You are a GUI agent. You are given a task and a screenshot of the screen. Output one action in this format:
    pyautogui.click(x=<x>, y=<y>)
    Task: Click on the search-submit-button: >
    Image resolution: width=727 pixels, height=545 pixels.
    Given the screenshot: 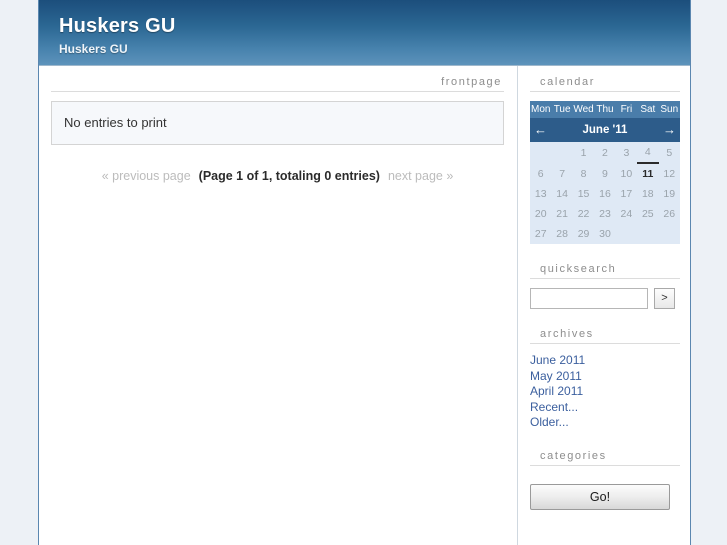 What is the action you would take?
    pyautogui.click(x=664, y=298)
    